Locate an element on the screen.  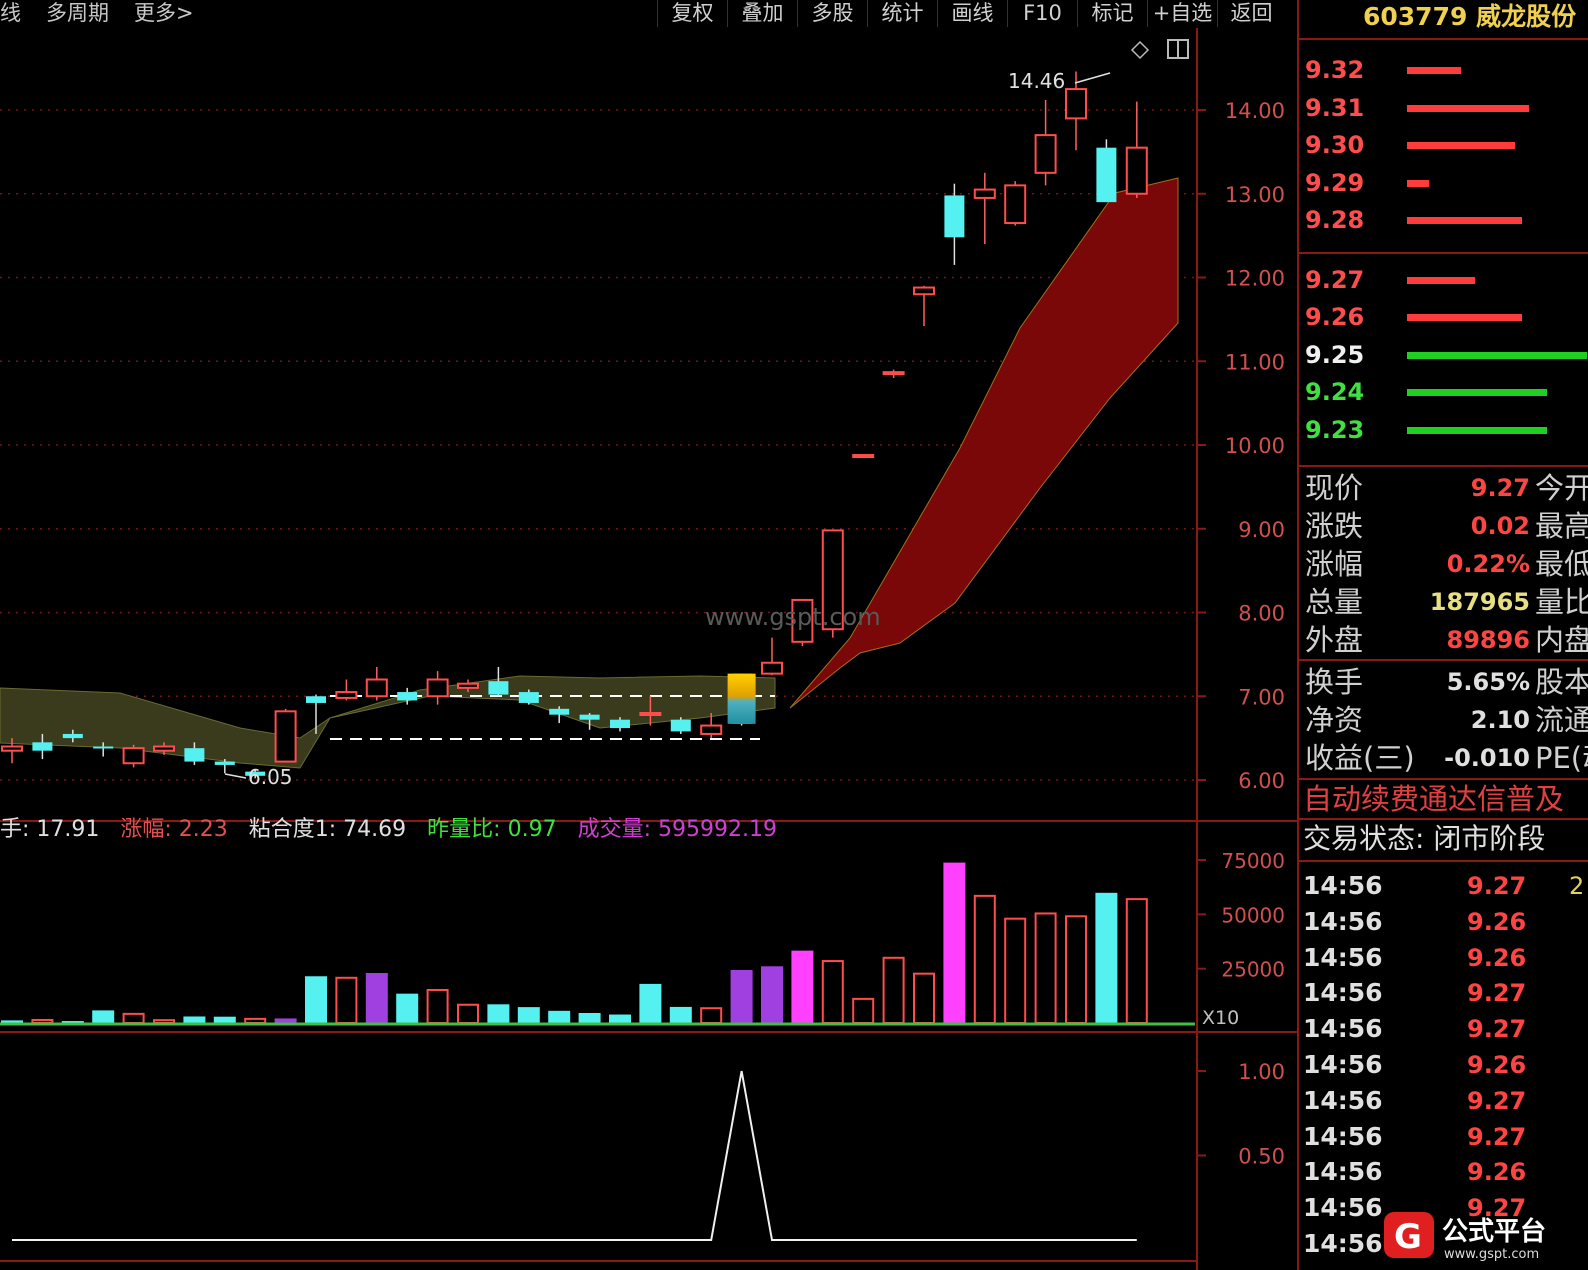
draw-line-button: 画线 is located at coordinates (972, 13).